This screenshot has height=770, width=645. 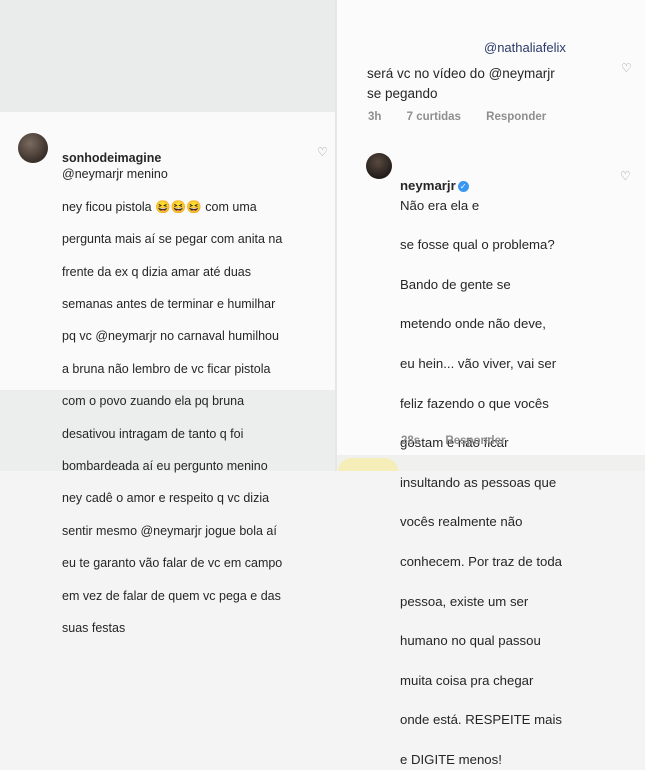 I want to click on neymar-meta: 28s Responder, so click(x=464, y=441).